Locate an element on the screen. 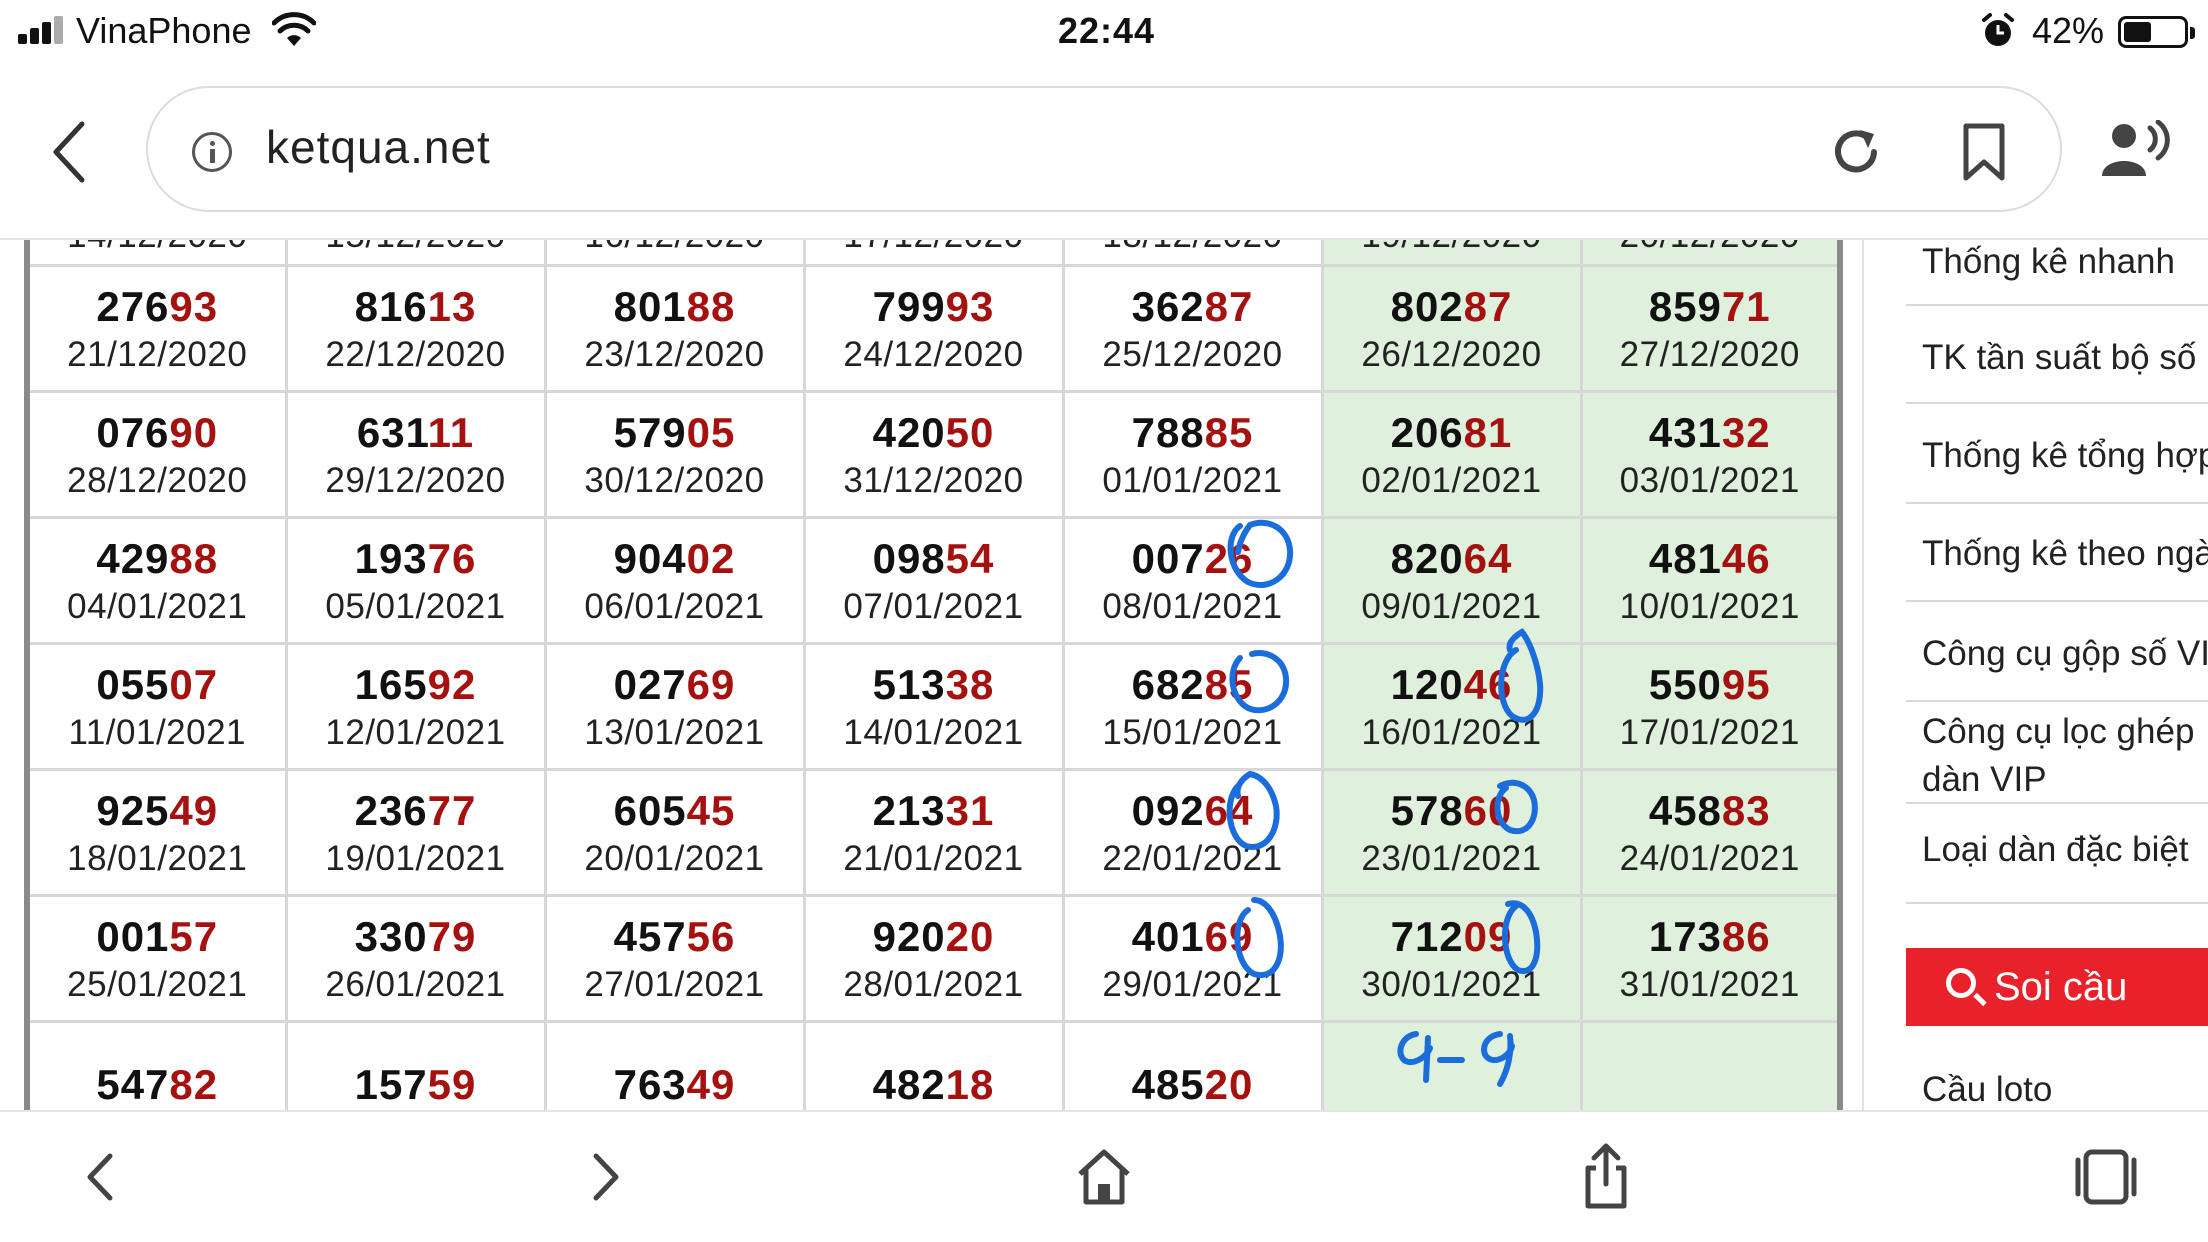 This screenshot has width=2208, height=1242. result-number: 48218 is located at coordinates (934, 1085).